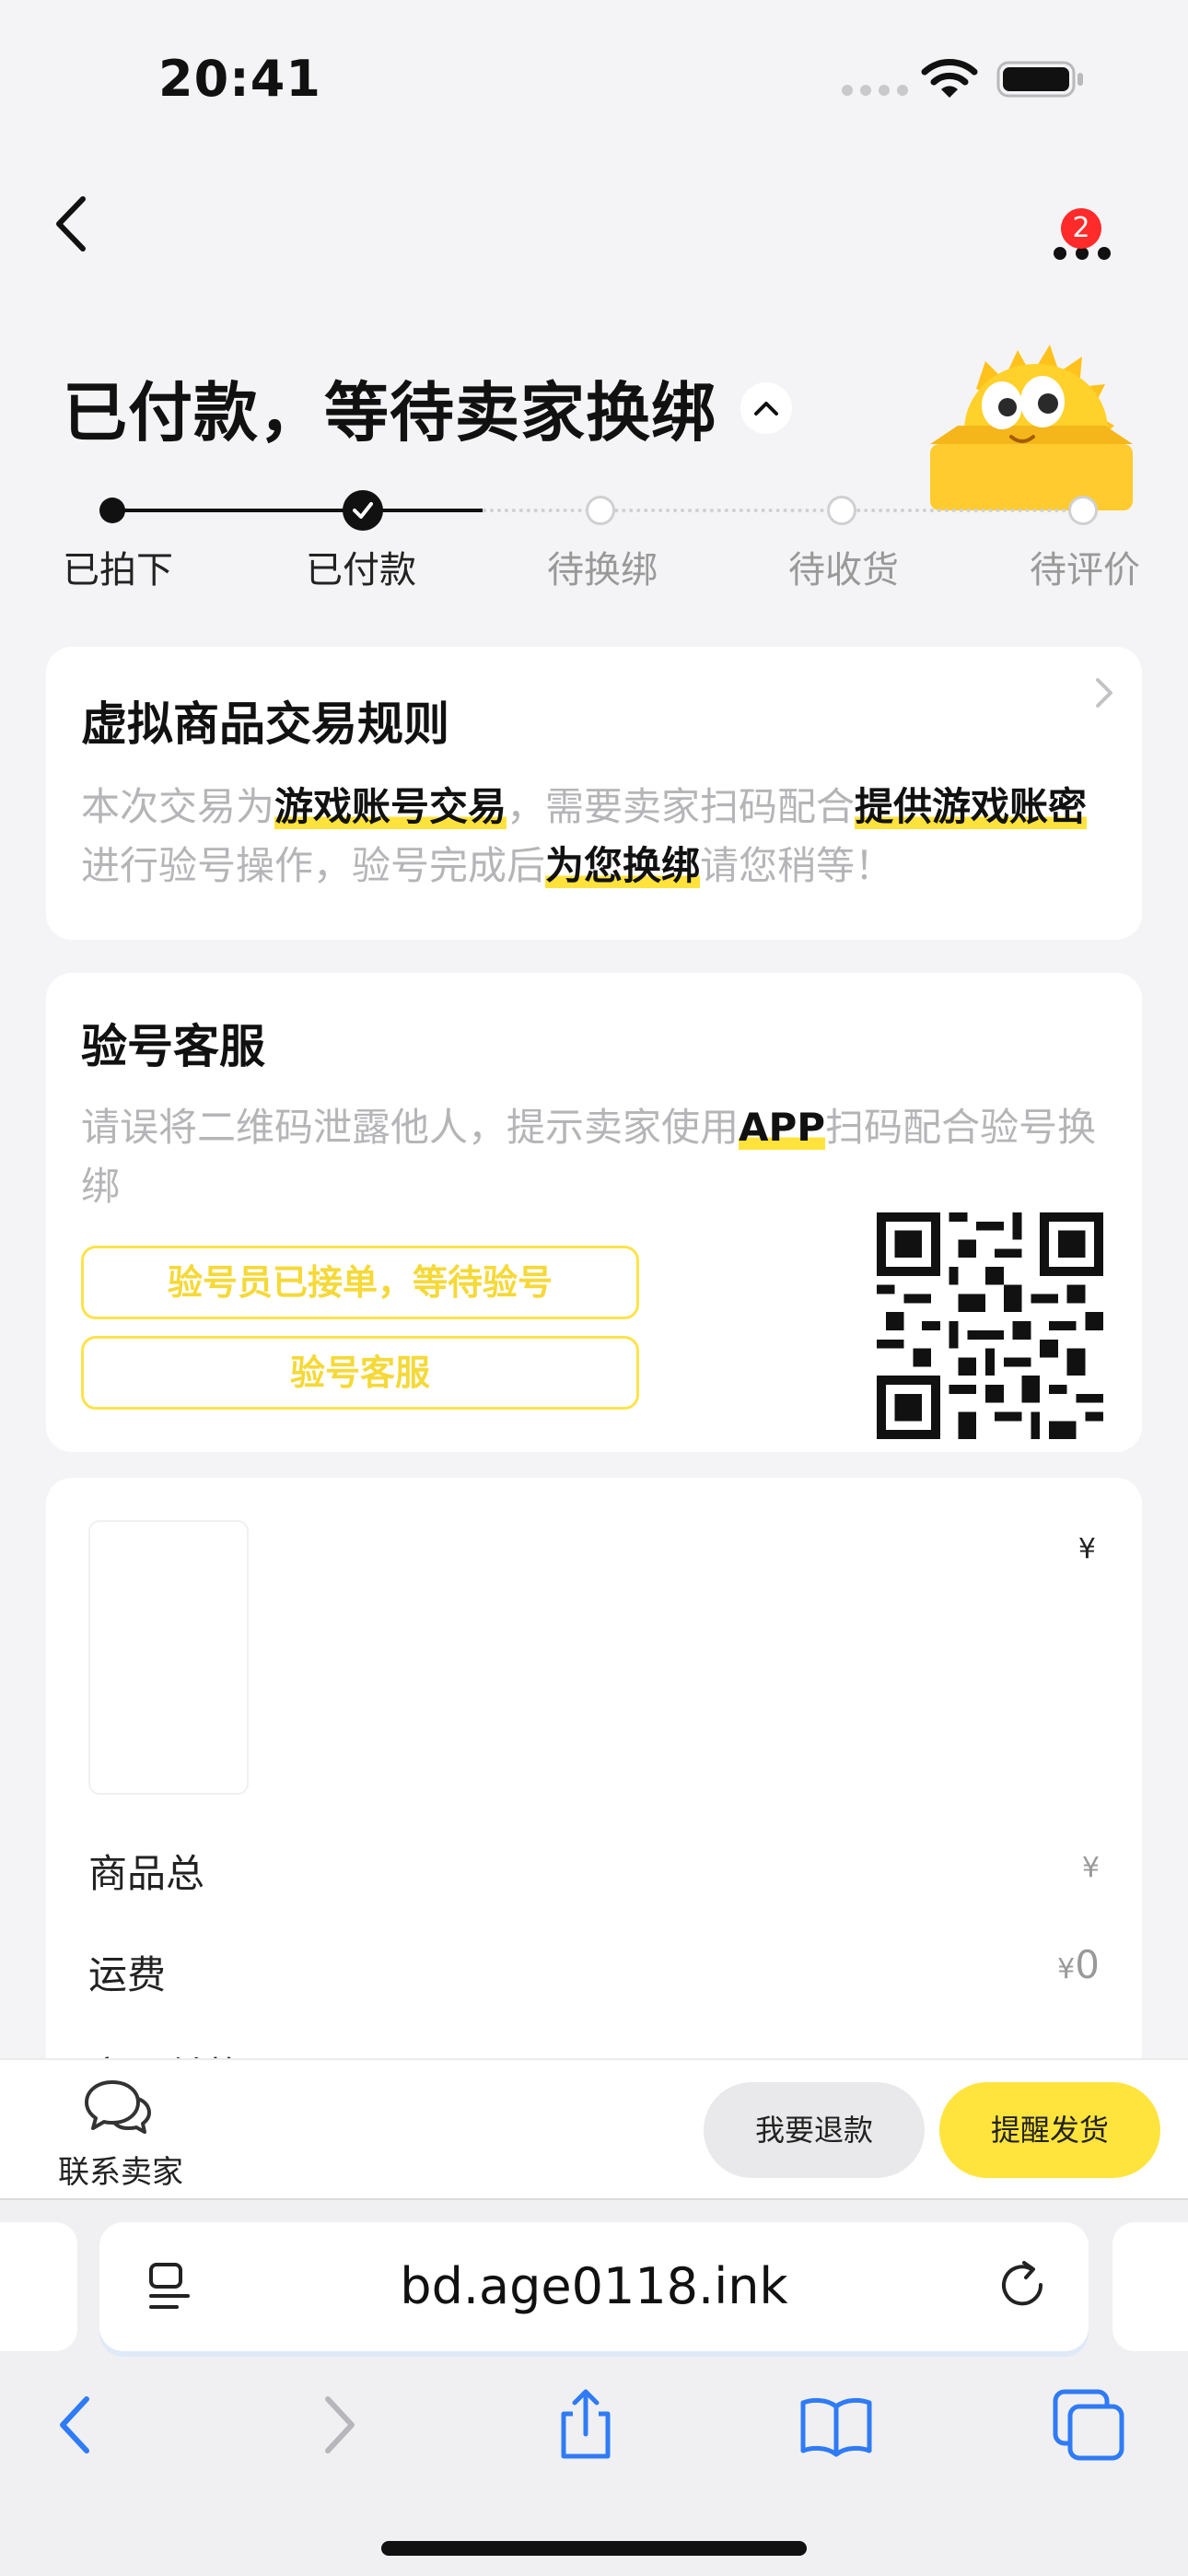  I want to click on notification-badge: 2, so click(1081, 228).